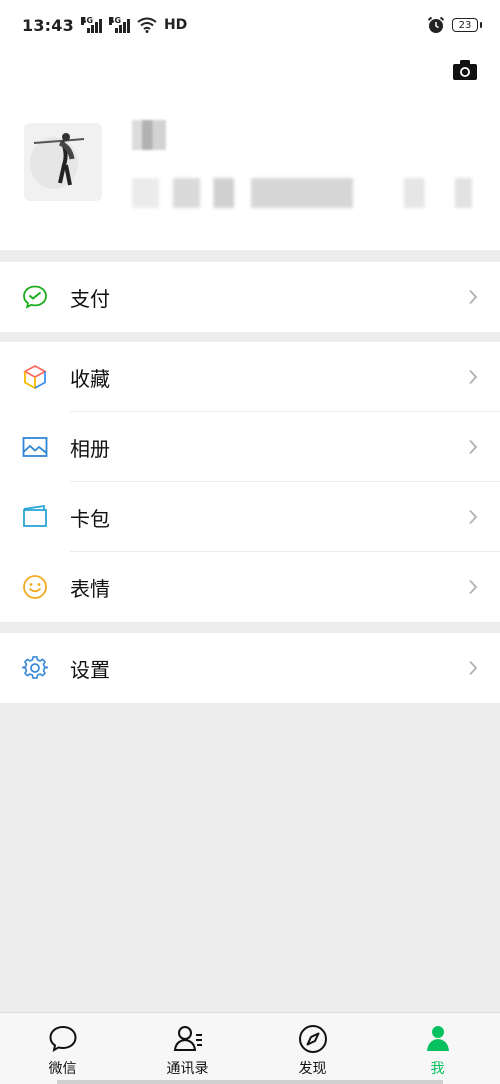  I want to click on menu-label-album: 相册, so click(90, 448).